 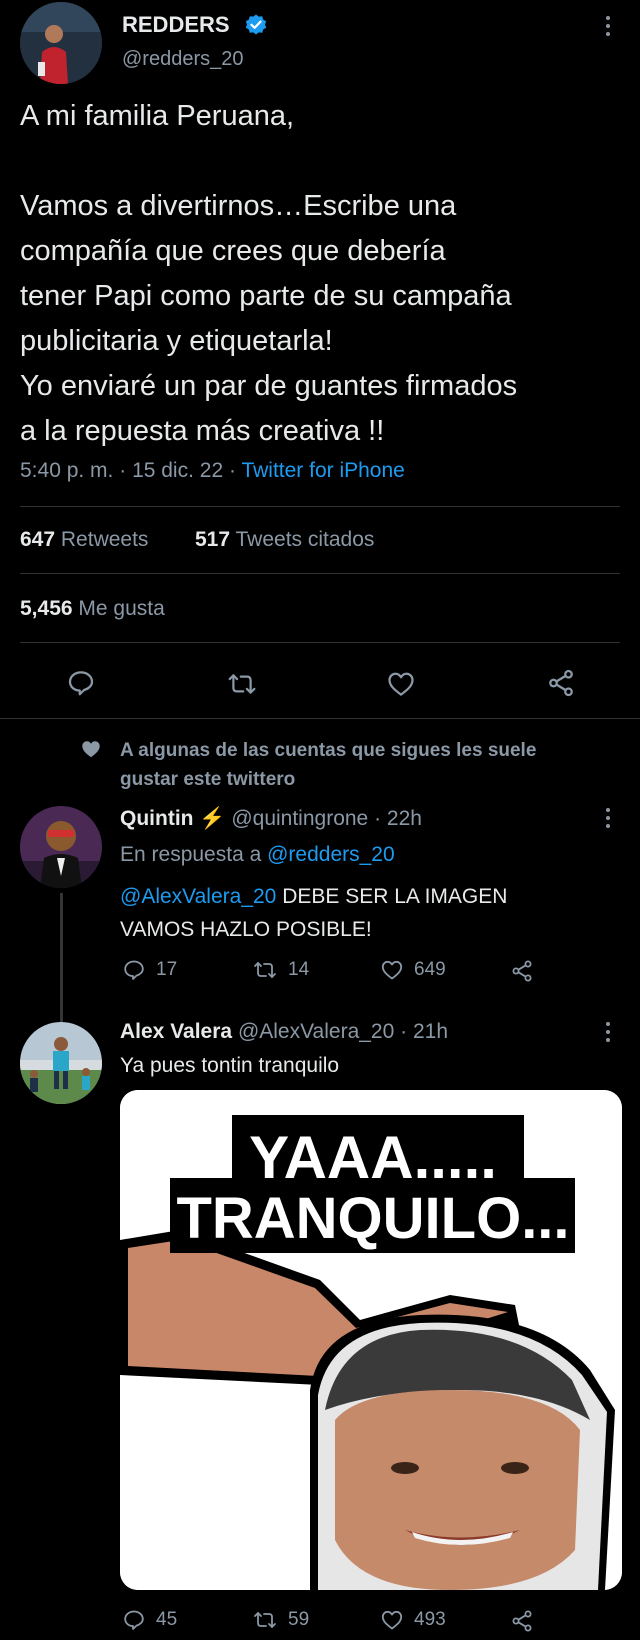 What do you see at coordinates (212, 818) in the screenshot?
I see `lightning-emoji: ⚡` at bounding box center [212, 818].